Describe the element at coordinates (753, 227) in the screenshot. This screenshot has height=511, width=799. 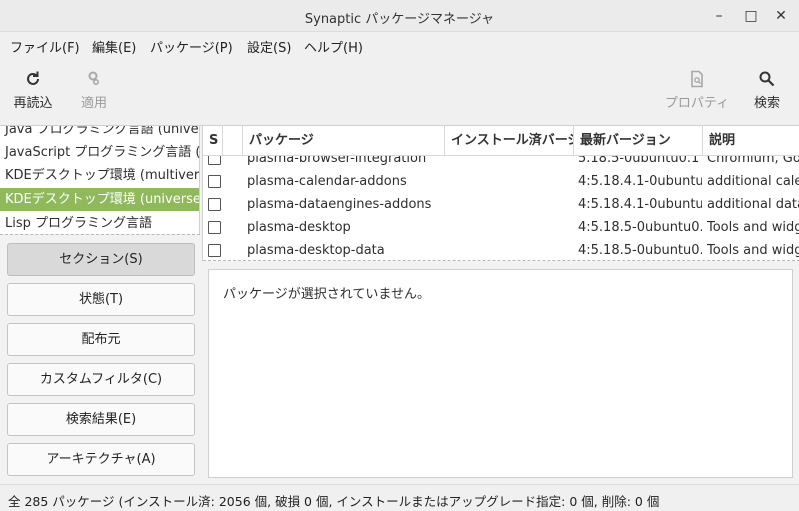
I see `description: Tools and widgets for the desktop` at that location.